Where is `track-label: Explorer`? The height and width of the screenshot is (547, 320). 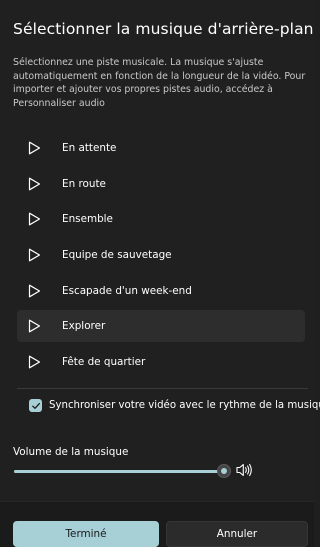 track-label: Explorer is located at coordinates (84, 326).